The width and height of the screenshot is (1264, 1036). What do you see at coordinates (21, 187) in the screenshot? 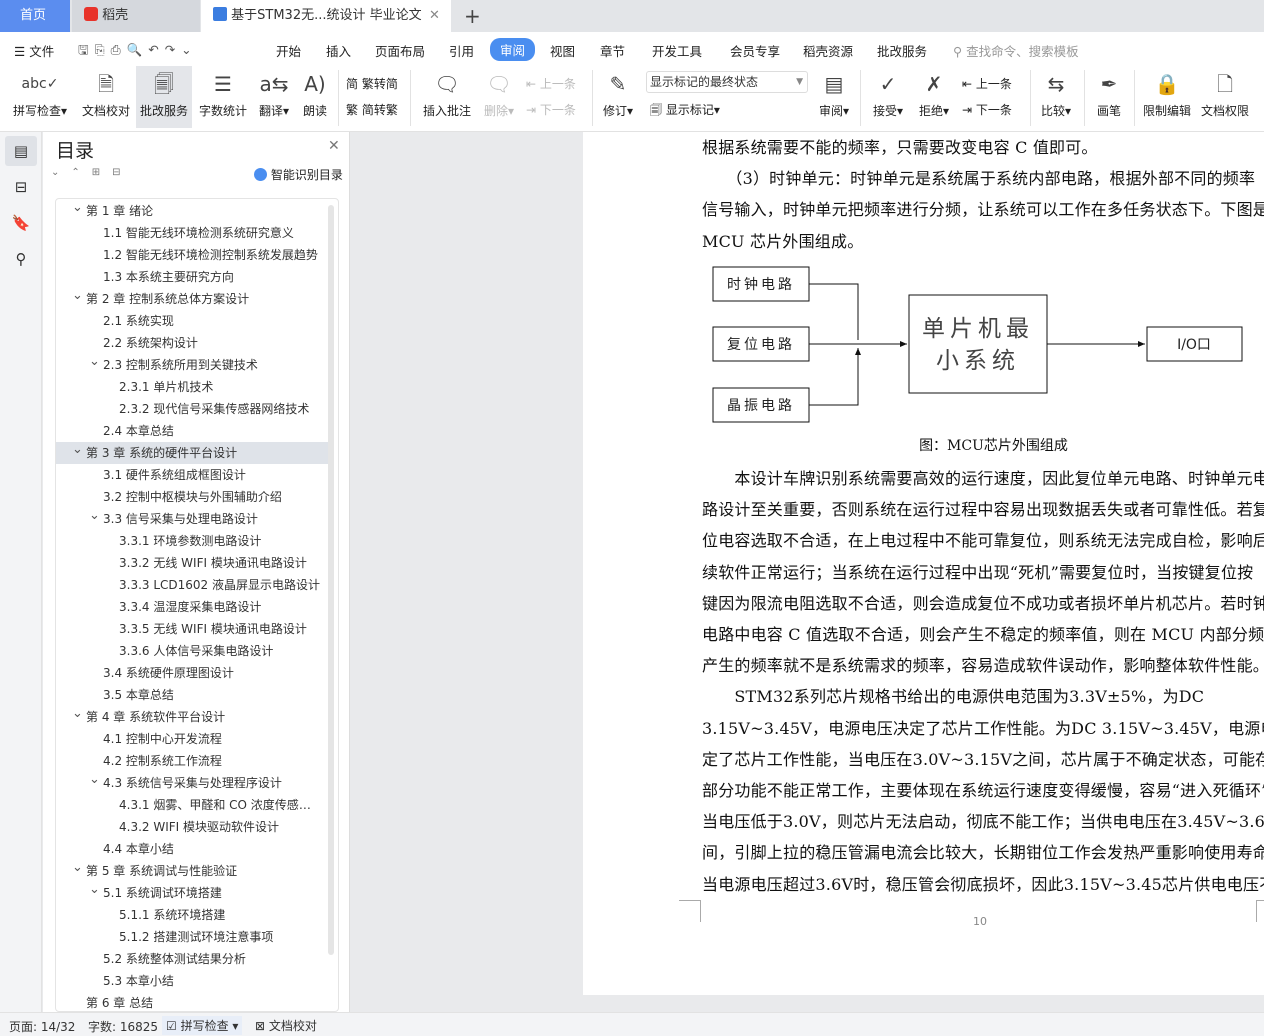
I see `outline-icon: ⊟` at bounding box center [21, 187].